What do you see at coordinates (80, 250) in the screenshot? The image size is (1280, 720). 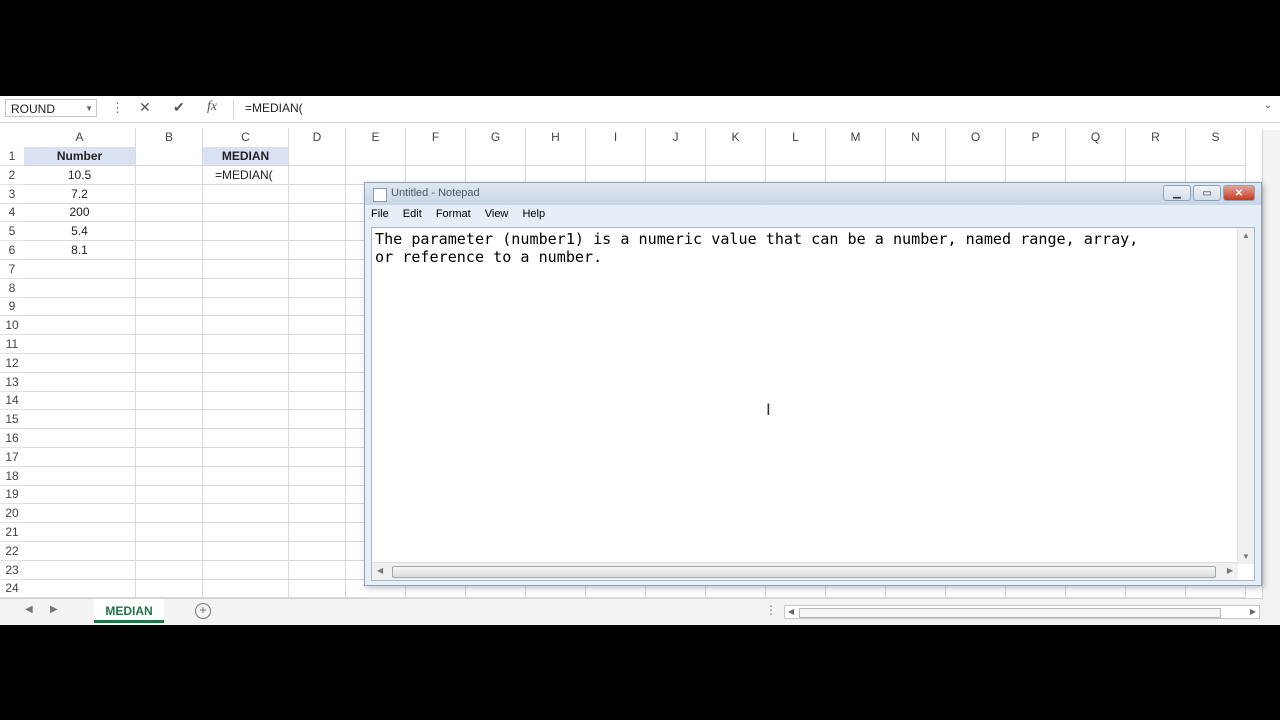 I see `cell-a6: 8.1` at bounding box center [80, 250].